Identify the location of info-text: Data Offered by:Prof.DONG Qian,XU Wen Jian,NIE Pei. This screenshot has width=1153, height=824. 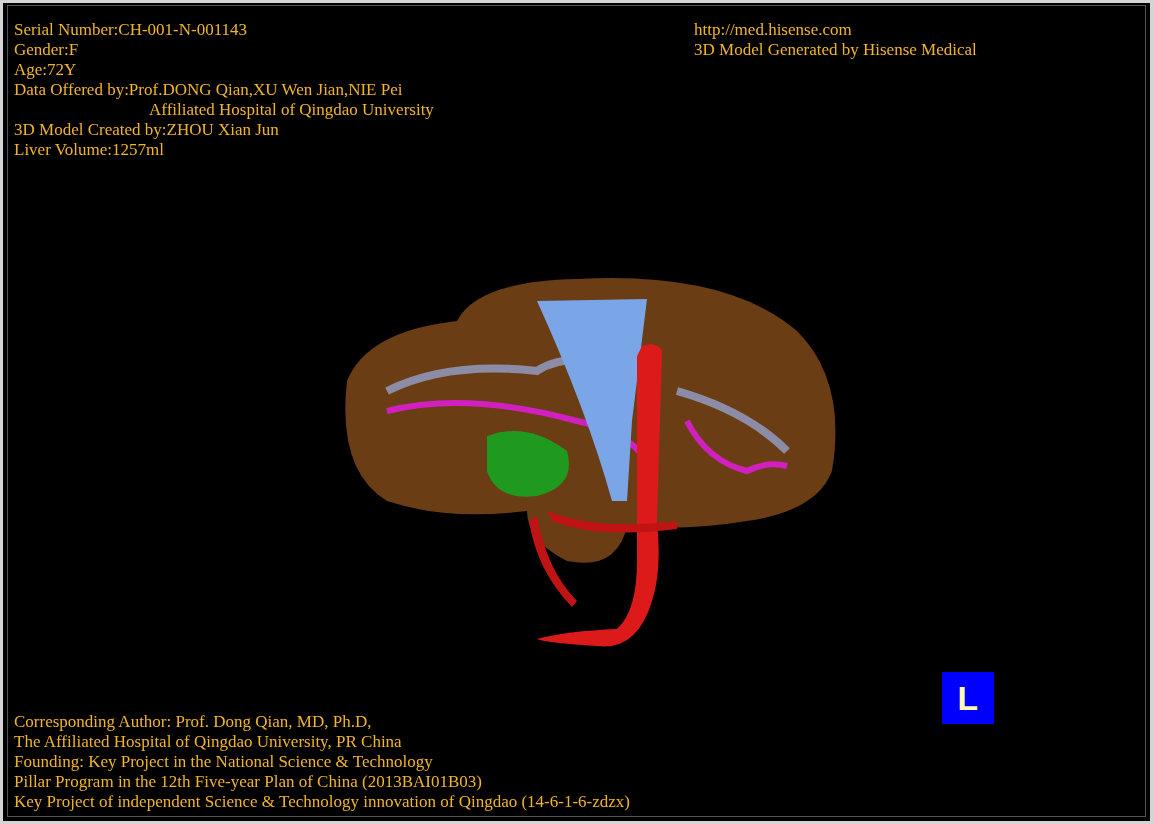
(208, 90).